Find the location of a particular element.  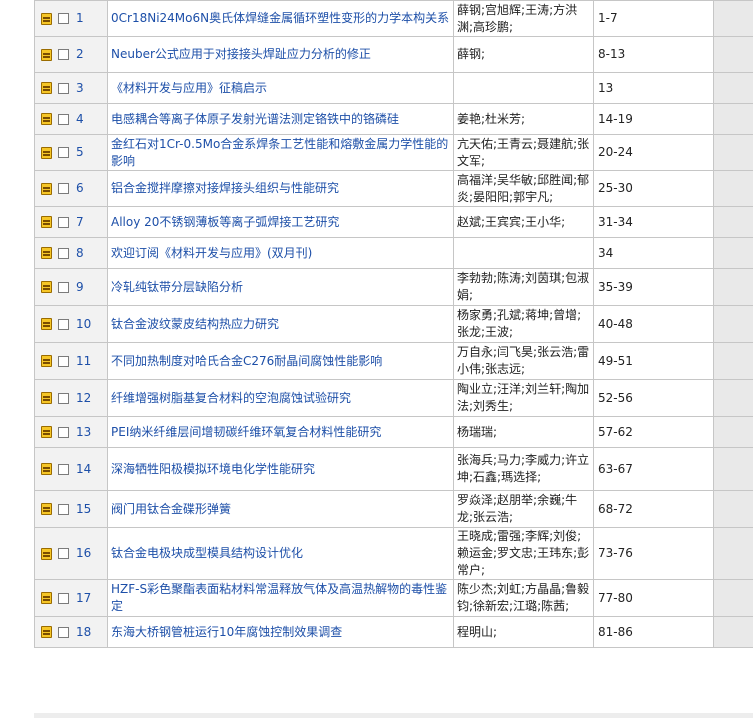

row-controls: 2 is located at coordinates (71, 54).